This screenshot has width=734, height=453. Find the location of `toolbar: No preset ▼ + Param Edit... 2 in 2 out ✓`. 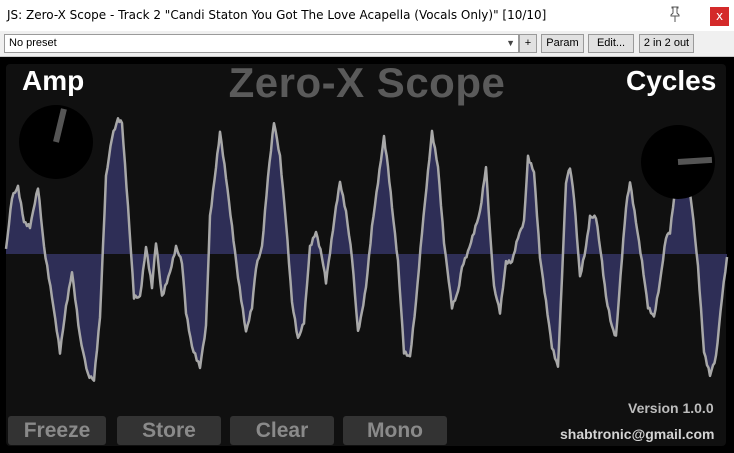

toolbar: No preset ▼ + Param Edit... 2 in 2 out ✓ is located at coordinates (367, 57).